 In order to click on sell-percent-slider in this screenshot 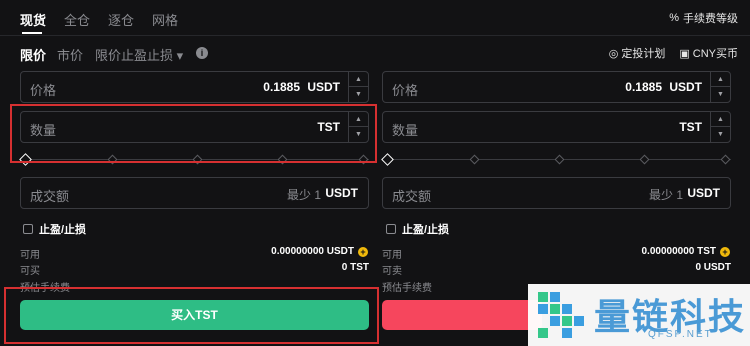, I will do `click(556, 160)`.